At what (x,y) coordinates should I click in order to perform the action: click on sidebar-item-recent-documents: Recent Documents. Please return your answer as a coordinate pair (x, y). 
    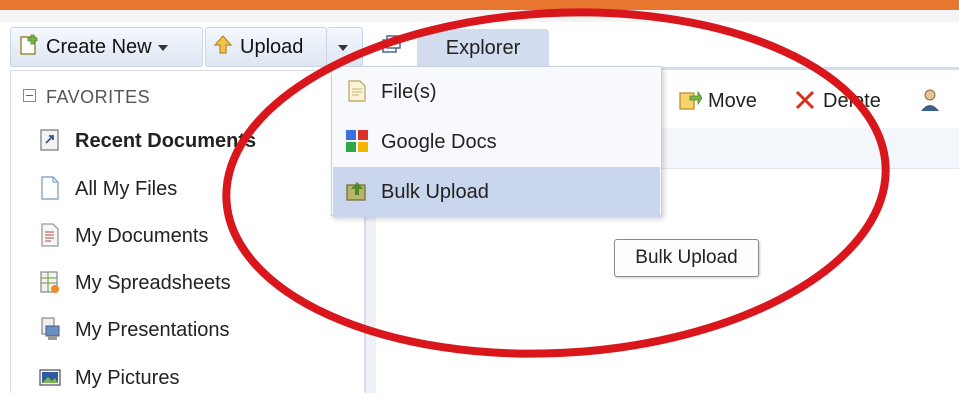
    Looking at the image, I should click on (147, 141).